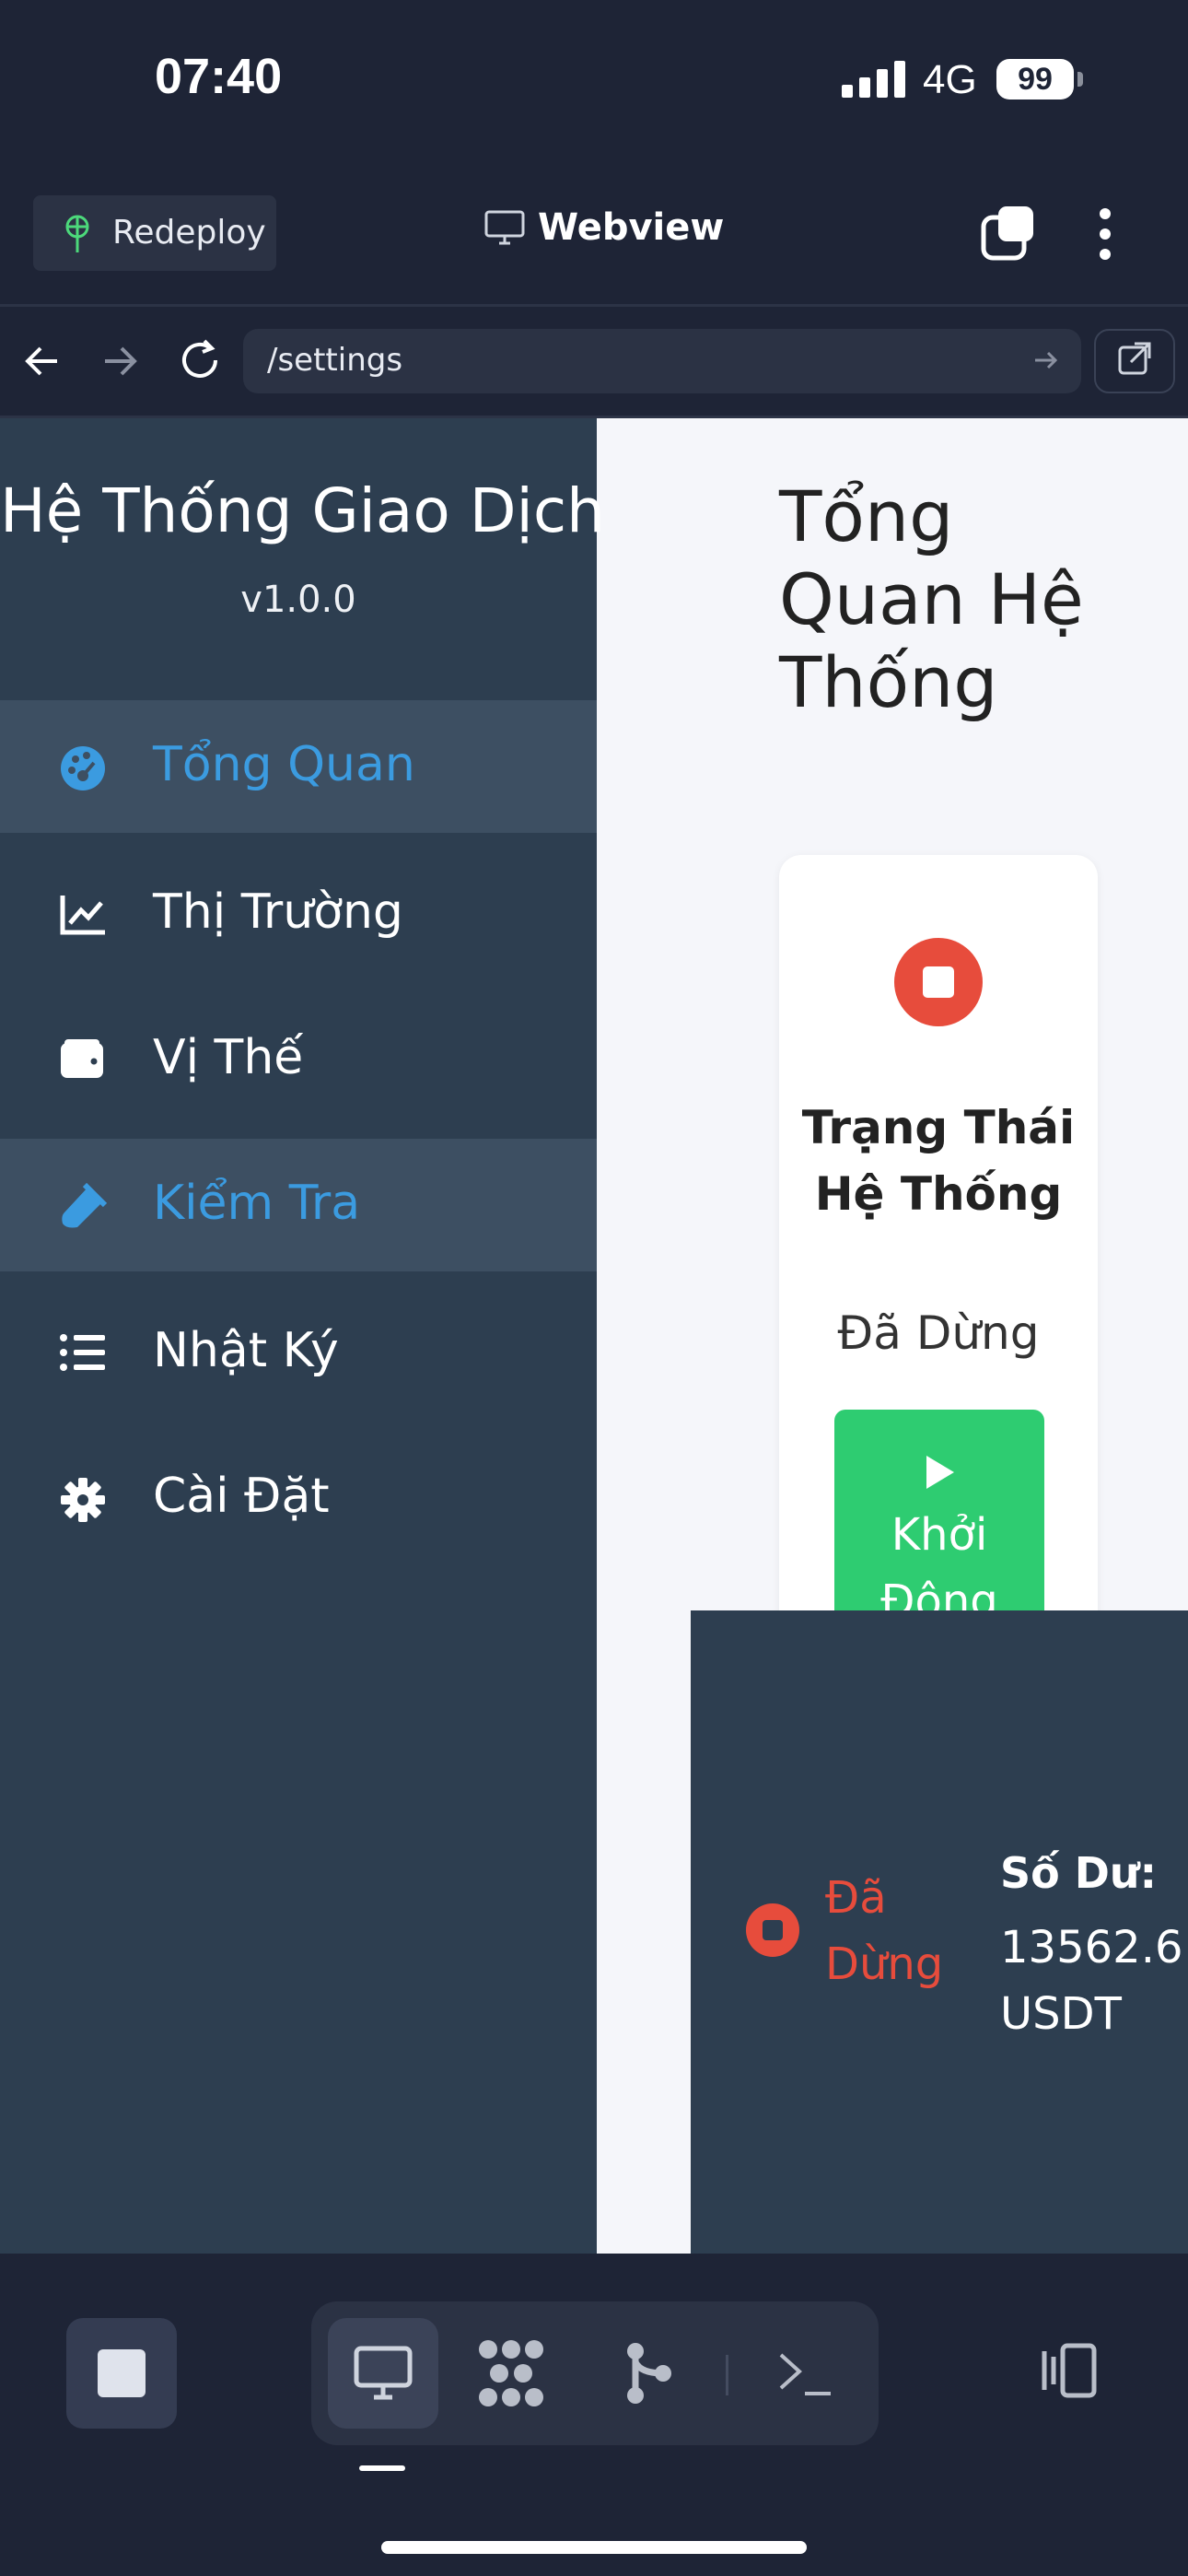 This screenshot has width=1188, height=2576. I want to click on sidebar-item-settings: Cài Đặt, so click(298, 1498).